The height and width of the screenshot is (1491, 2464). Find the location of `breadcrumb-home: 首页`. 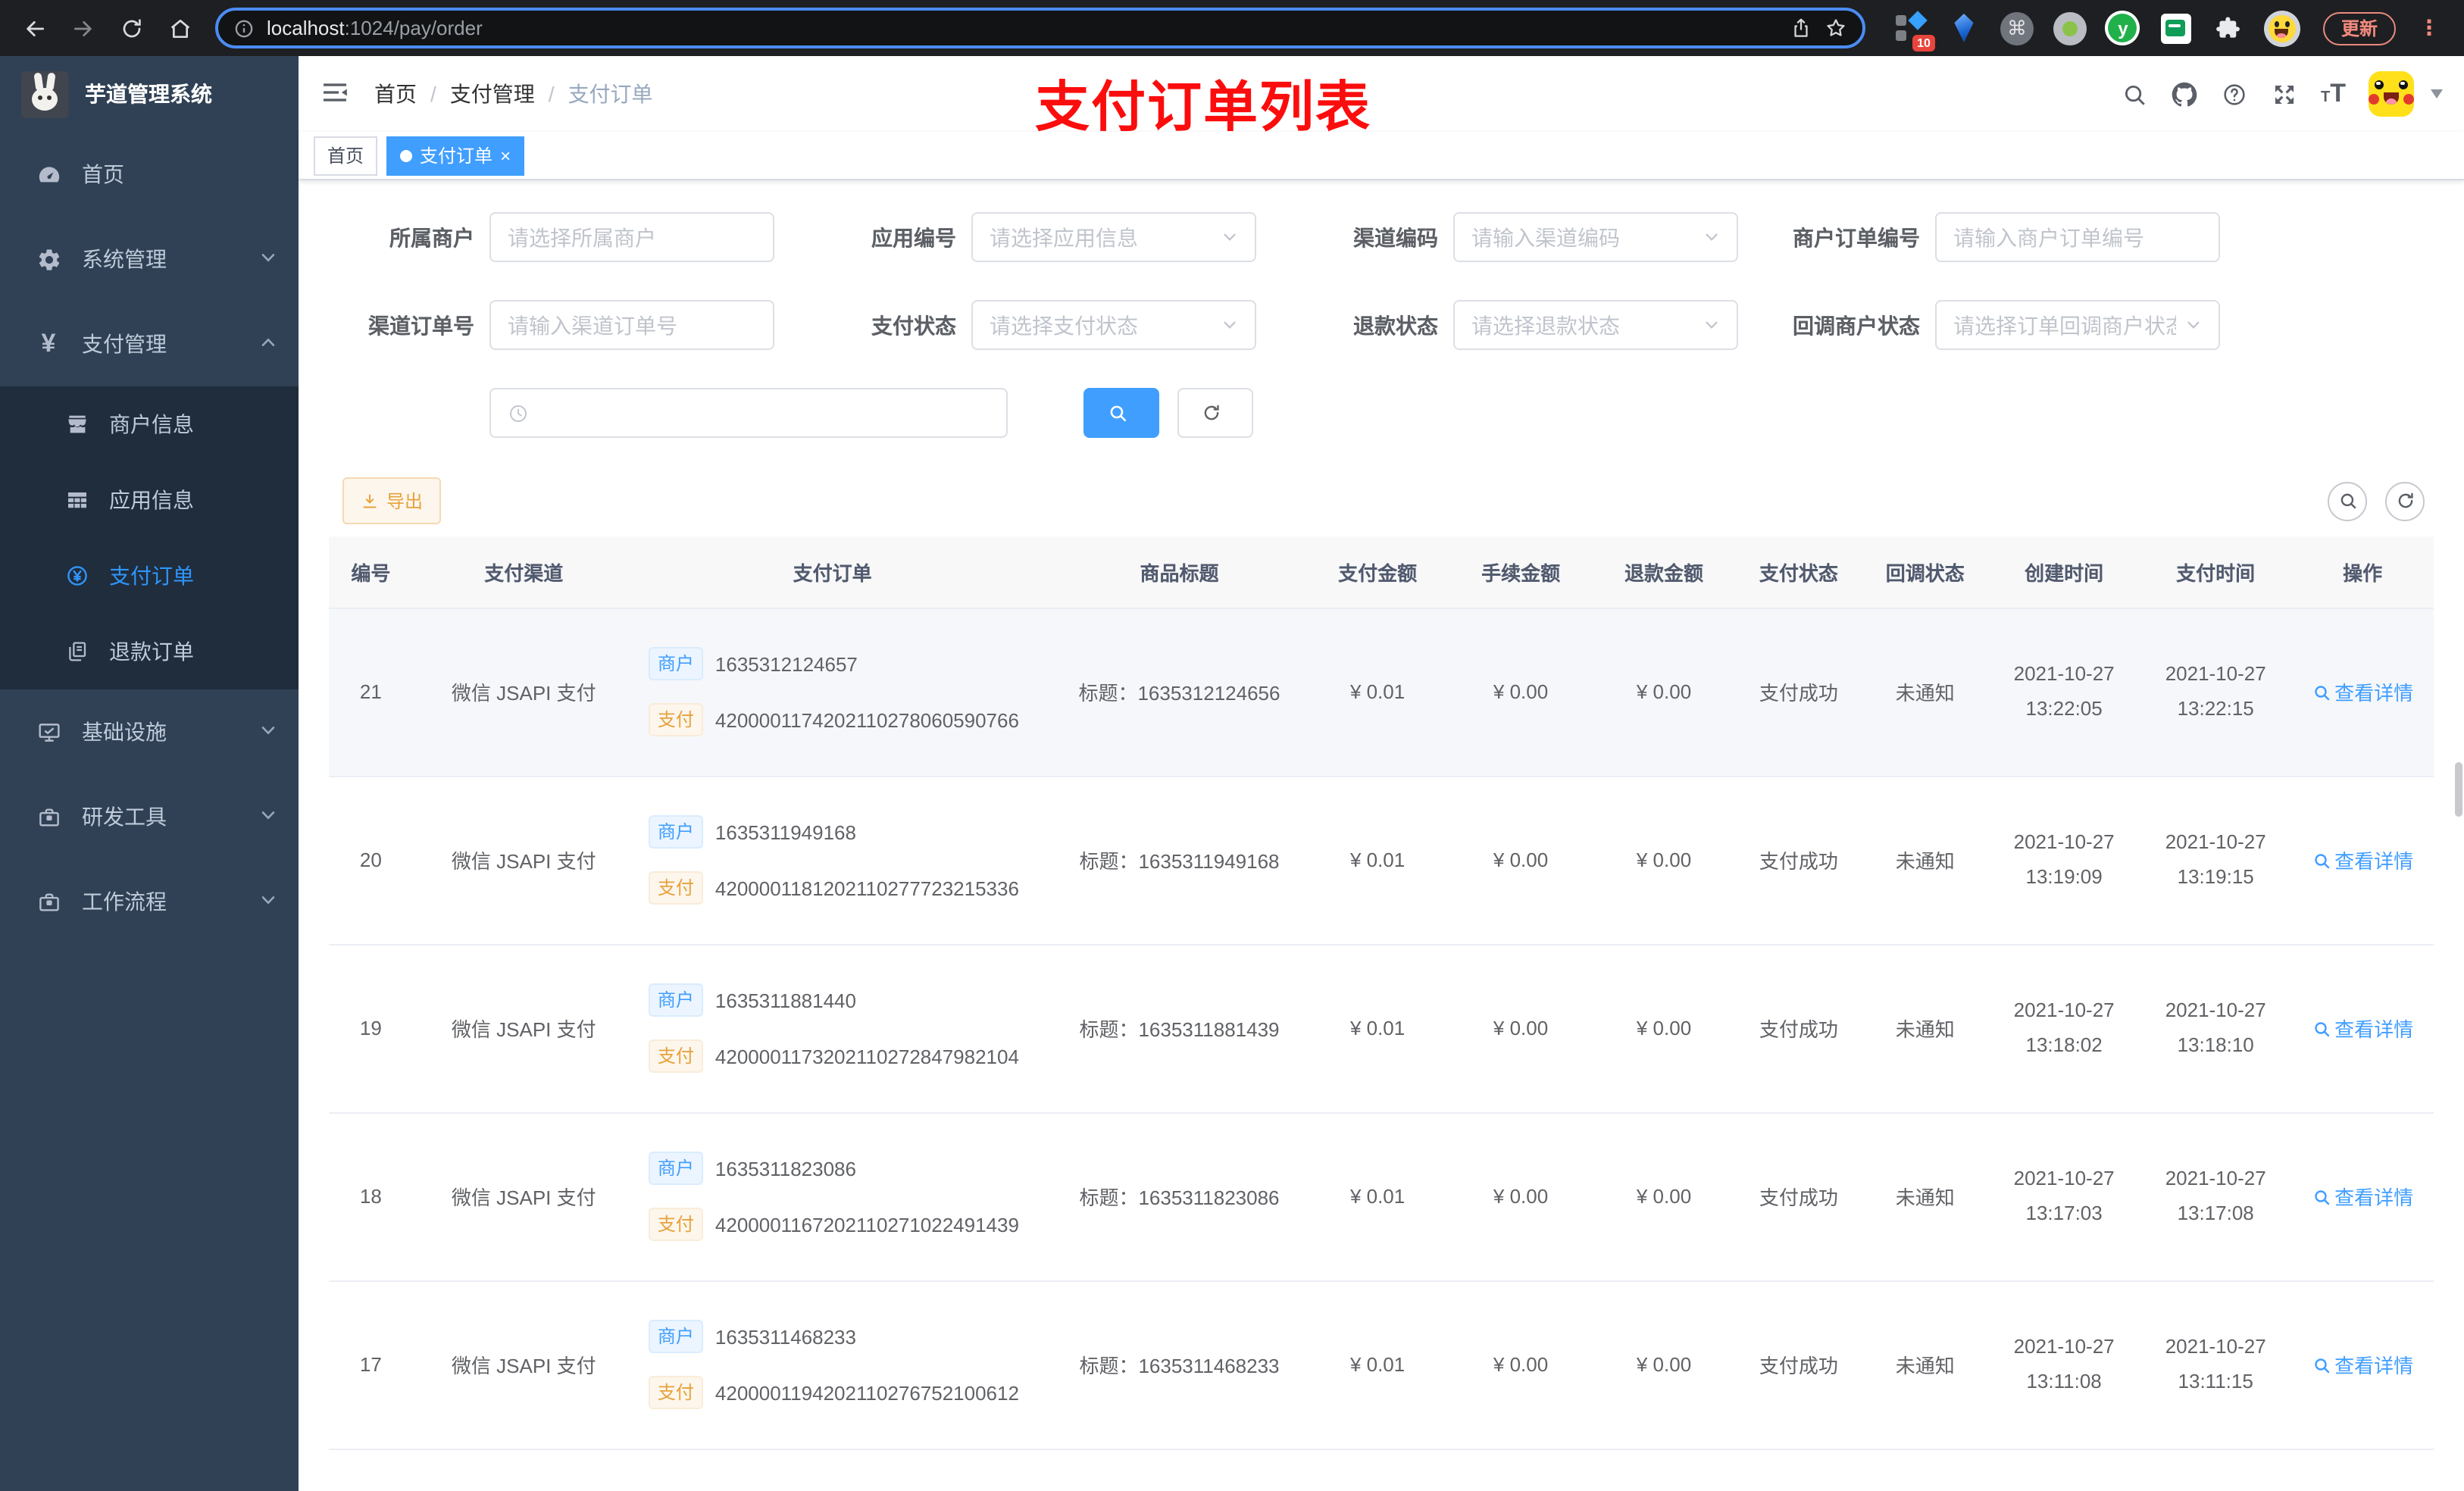

breadcrumb-home: 首页 is located at coordinates (395, 94).